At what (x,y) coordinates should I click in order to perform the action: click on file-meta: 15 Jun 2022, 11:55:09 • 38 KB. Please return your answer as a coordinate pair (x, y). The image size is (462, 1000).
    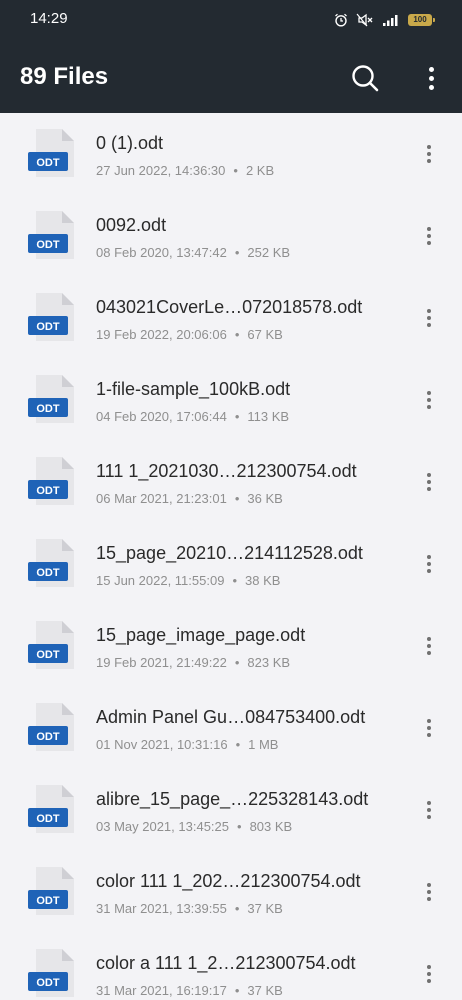
    Looking at the image, I should click on (188, 580).